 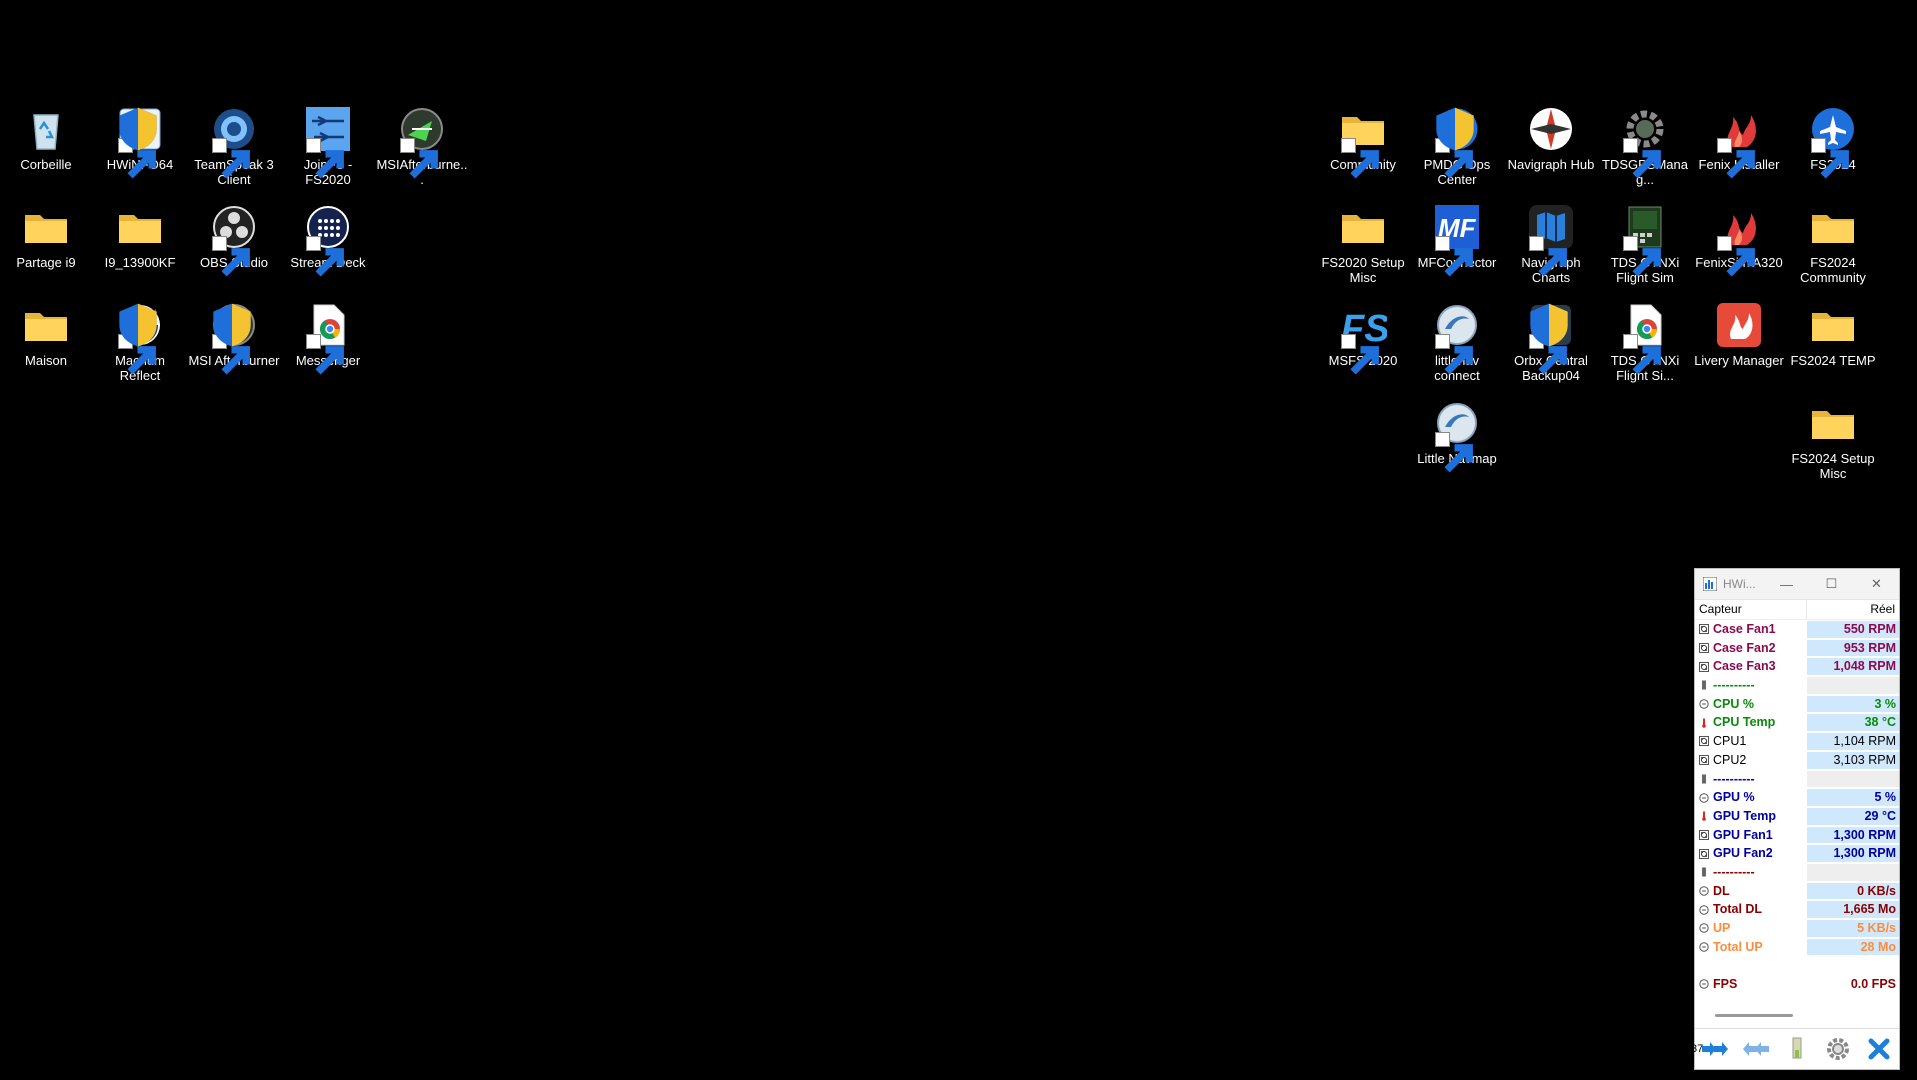 What do you see at coordinates (1797, 947) in the screenshot?
I see `sensor-row: Total UP 28 Mo` at bounding box center [1797, 947].